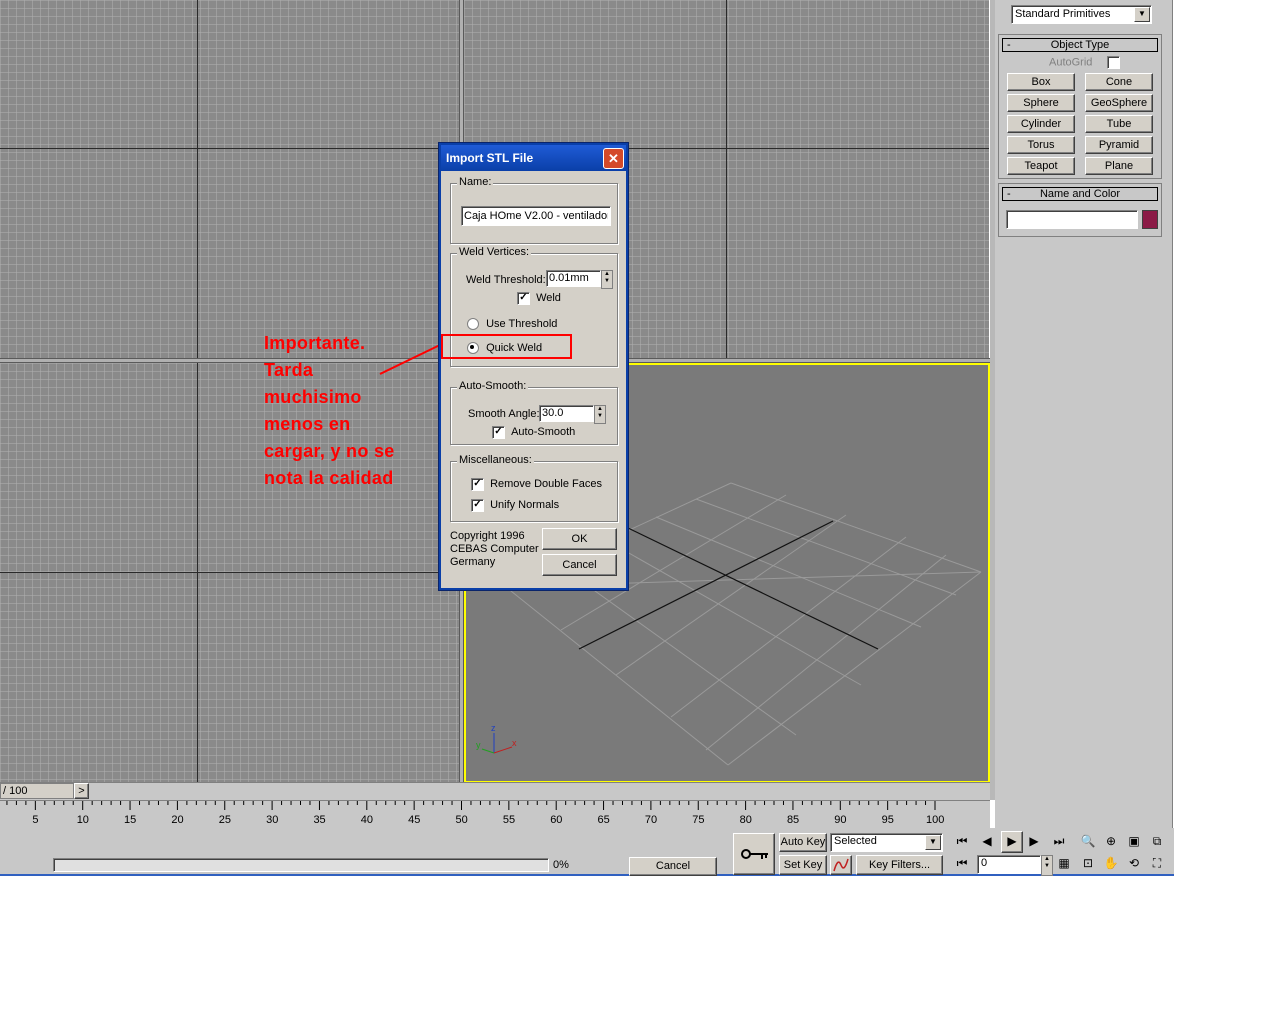  What do you see at coordinates (272, 820) in the screenshot?
I see `tick-label: 30` at bounding box center [272, 820].